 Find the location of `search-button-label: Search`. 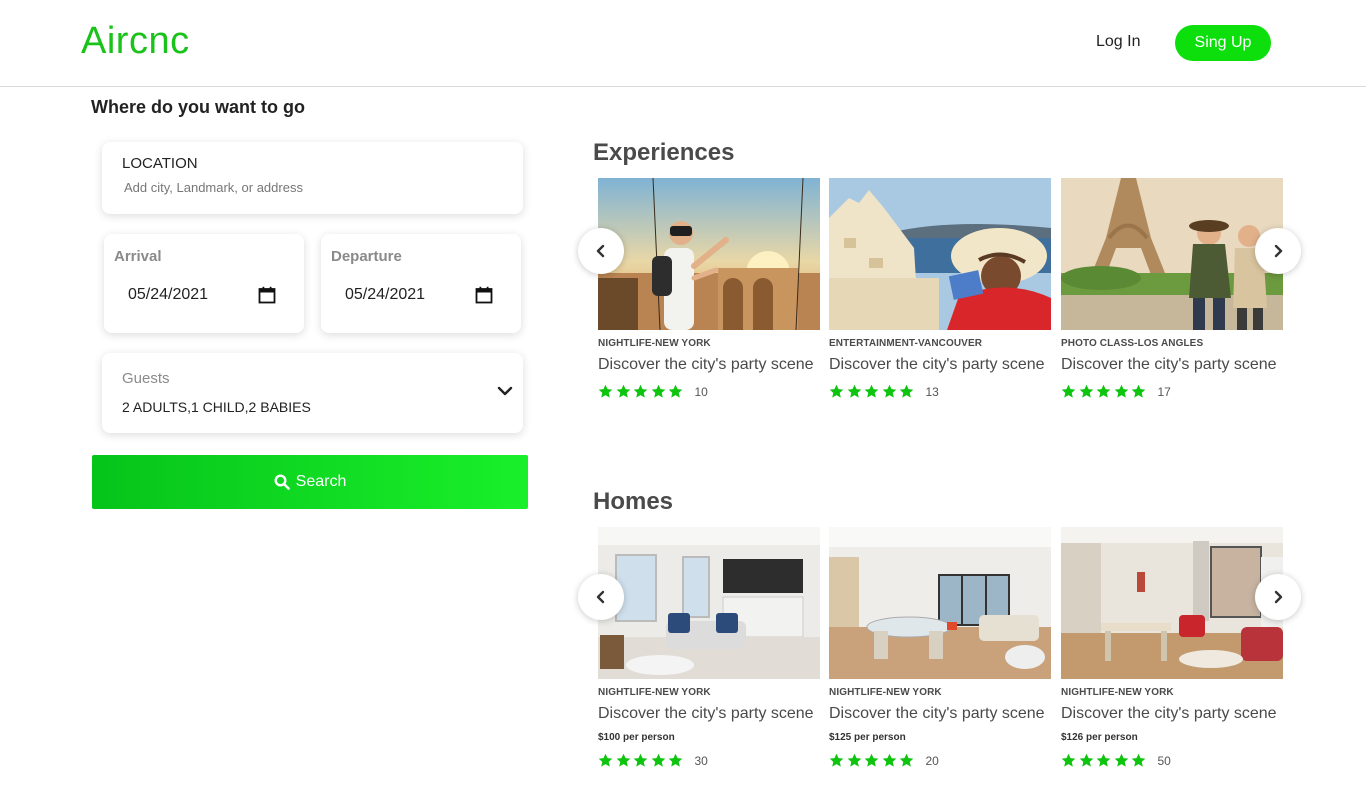

search-button-label: Search is located at coordinates (321, 481).